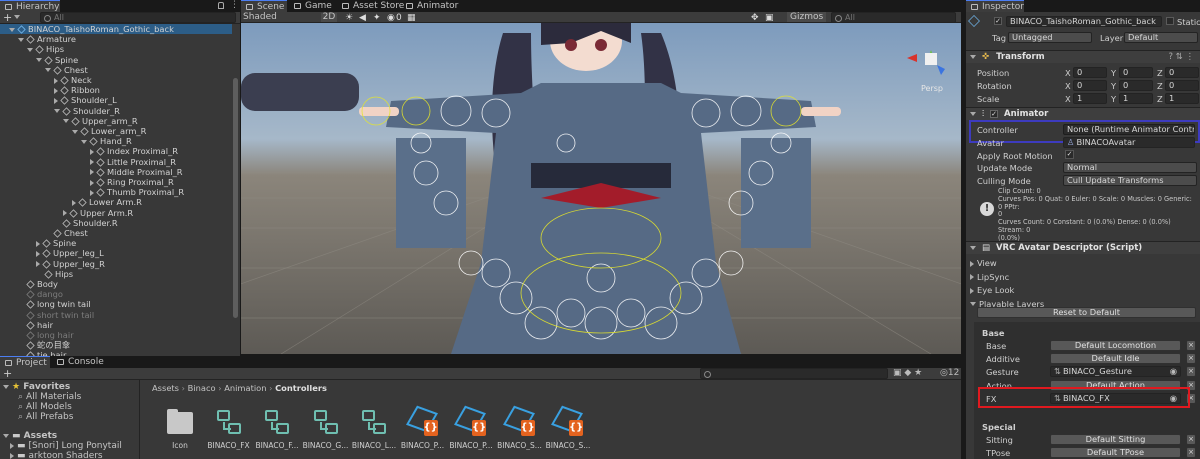 This screenshot has height=459, width=1200. I want to click on object-name-input: BINACO_TaishoRoman_Gothic_back, so click(1084, 21).